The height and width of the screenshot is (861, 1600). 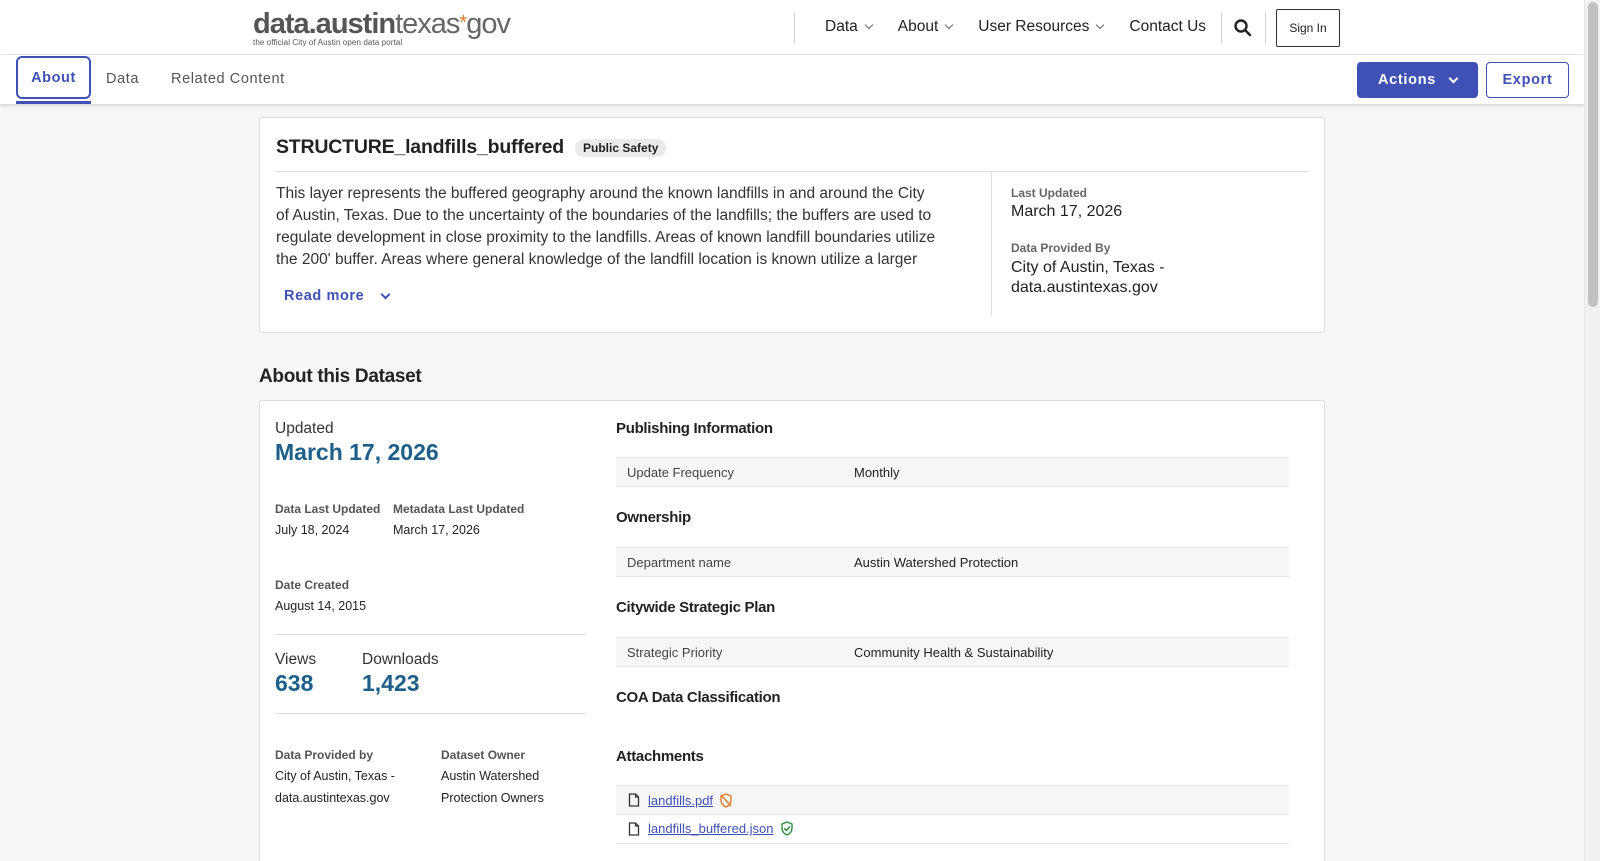 What do you see at coordinates (324, 296) in the screenshot?
I see `read-more-label: Read more` at bounding box center [324, 296].